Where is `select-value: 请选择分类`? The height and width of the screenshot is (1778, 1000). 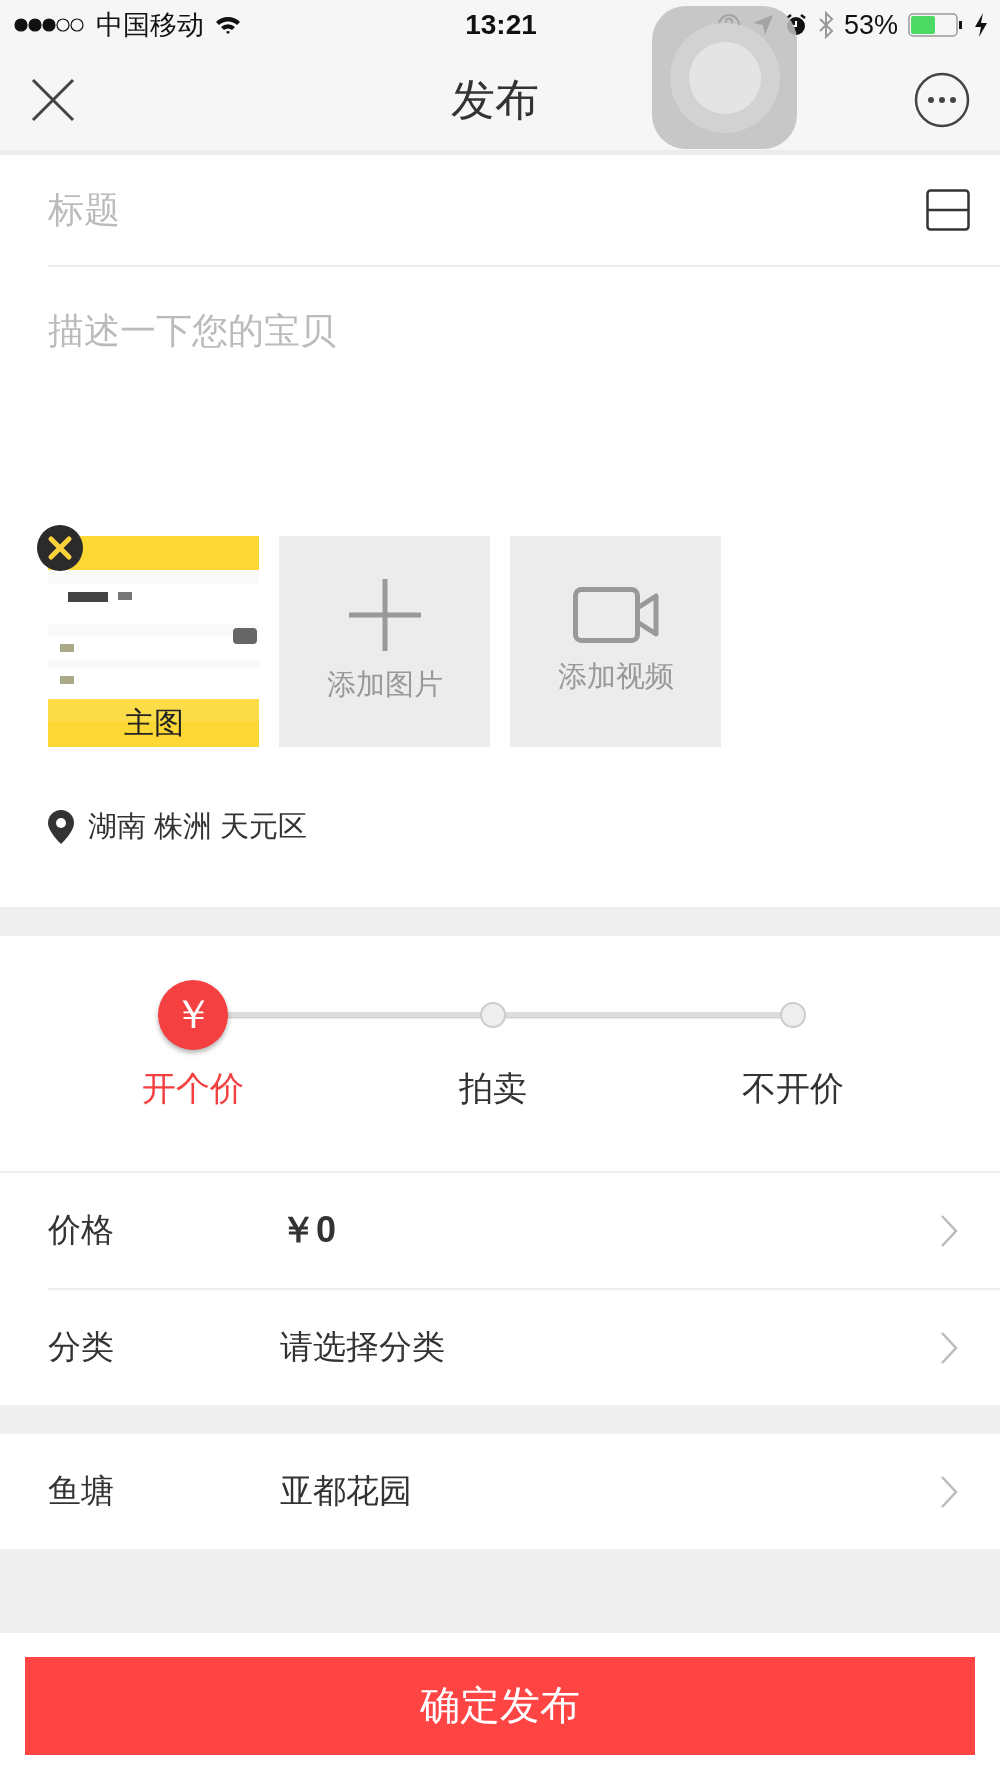
select-value: 请选择分类 is located at coordinates (610, 1347).